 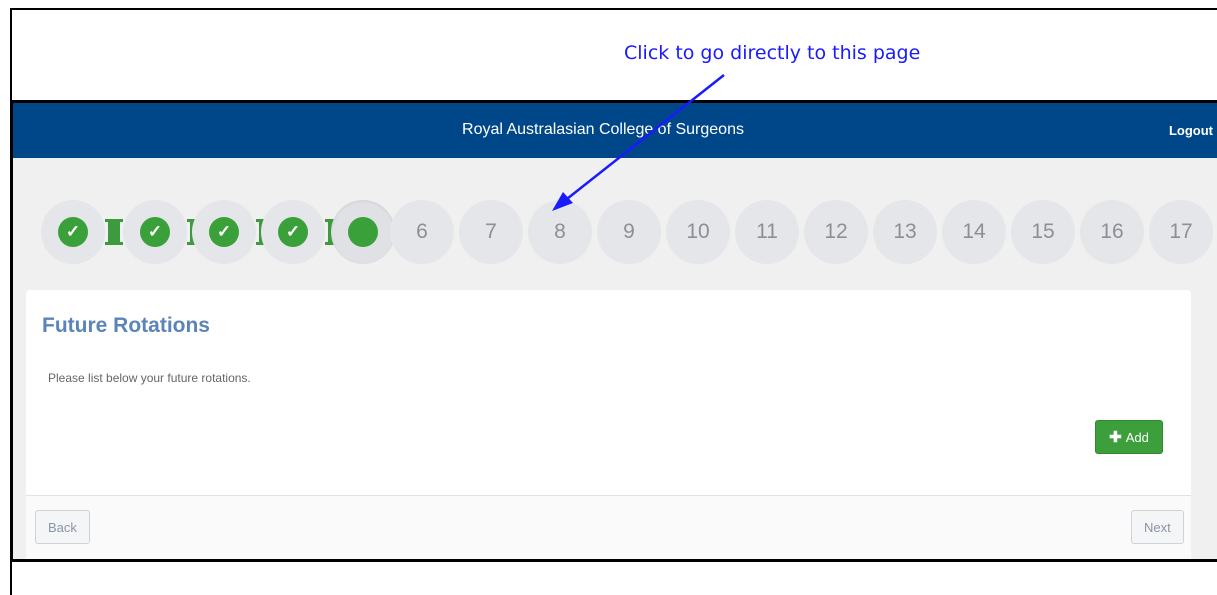 I want to click on step-4-complete: ✓, so click(x=293, y=232).